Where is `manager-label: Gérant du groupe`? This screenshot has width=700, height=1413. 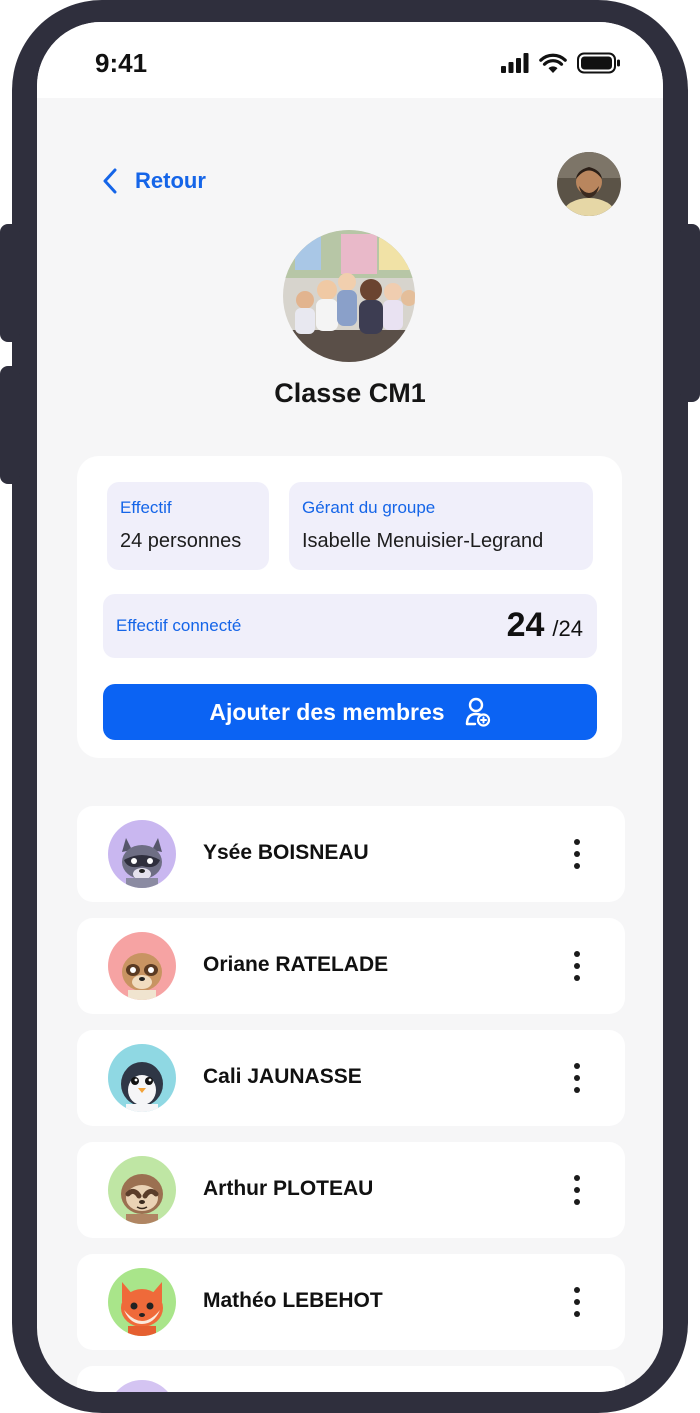
manager-label: Gérant du groupe is located at coordinates (369, 507).